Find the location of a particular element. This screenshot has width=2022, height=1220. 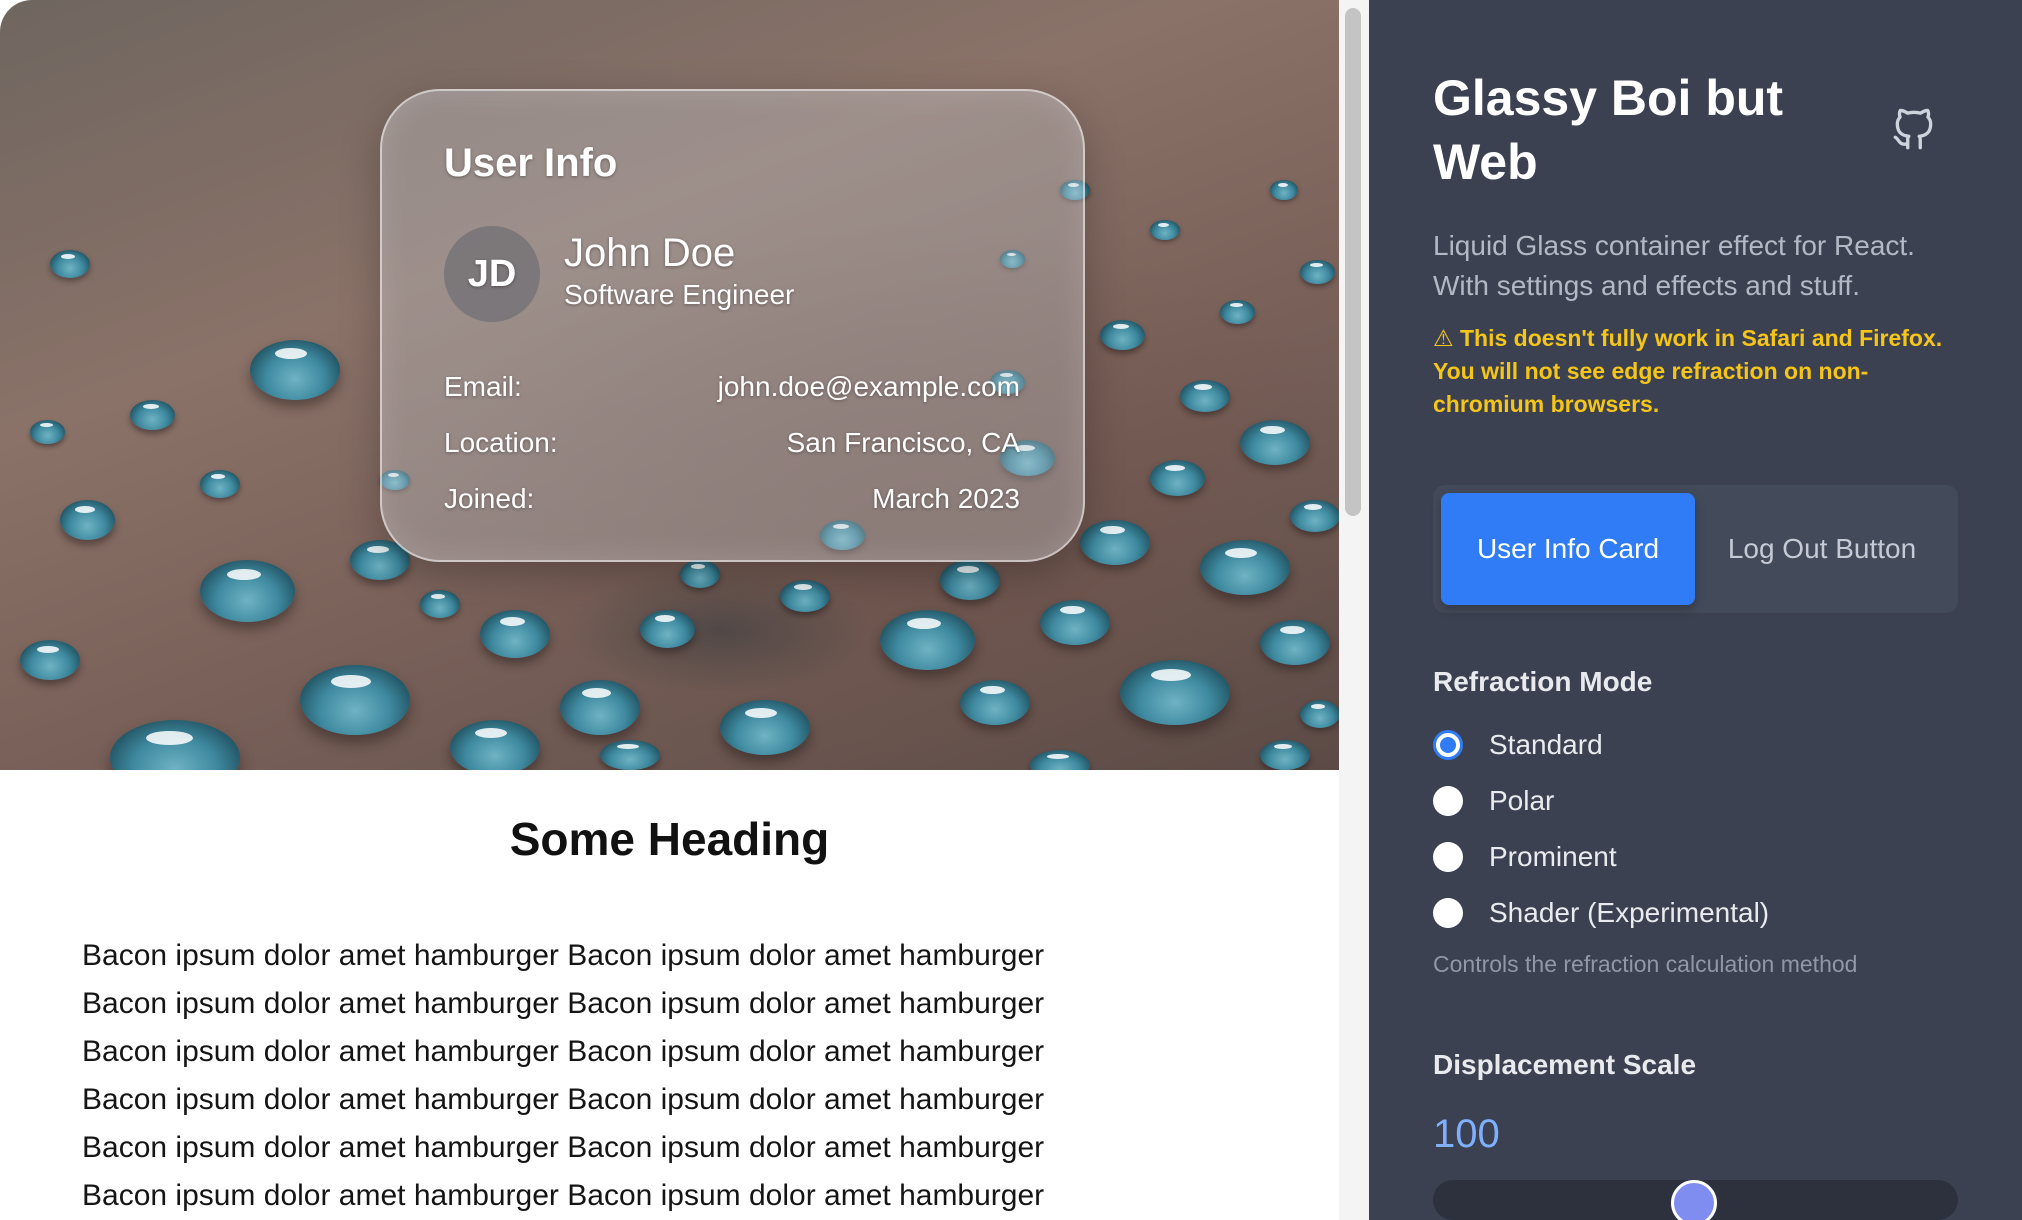

refraction-mode-label: Refraction Mode is located at coordinates (1543, 681).